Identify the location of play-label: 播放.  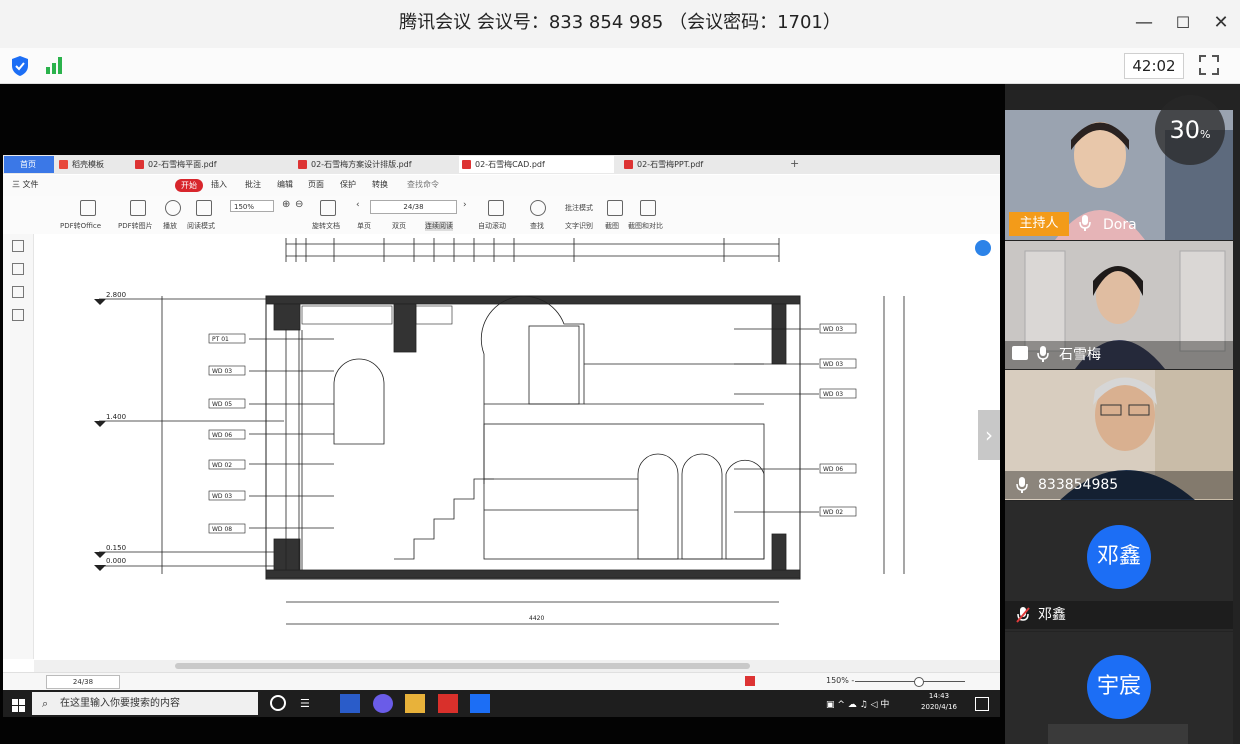
(170, 226).